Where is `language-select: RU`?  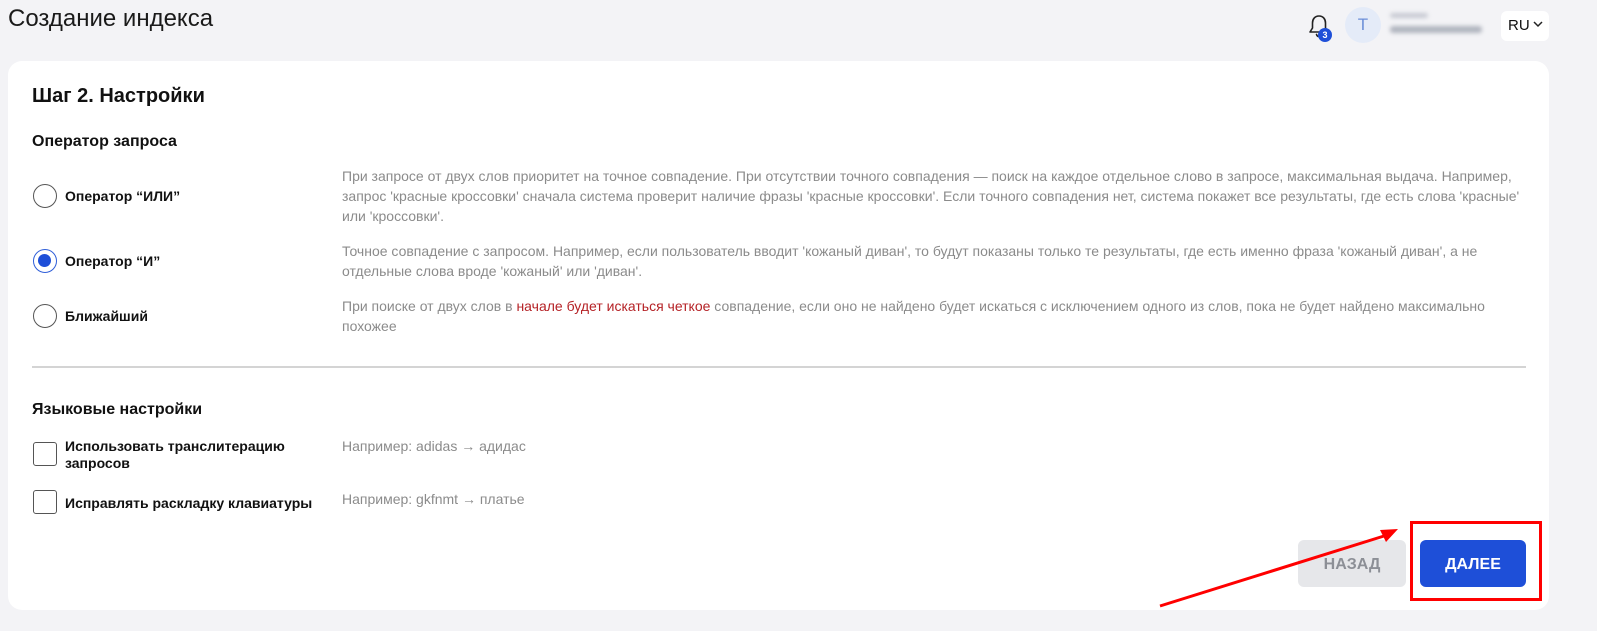
language-select: RU is located at coordinates (1525, 26).